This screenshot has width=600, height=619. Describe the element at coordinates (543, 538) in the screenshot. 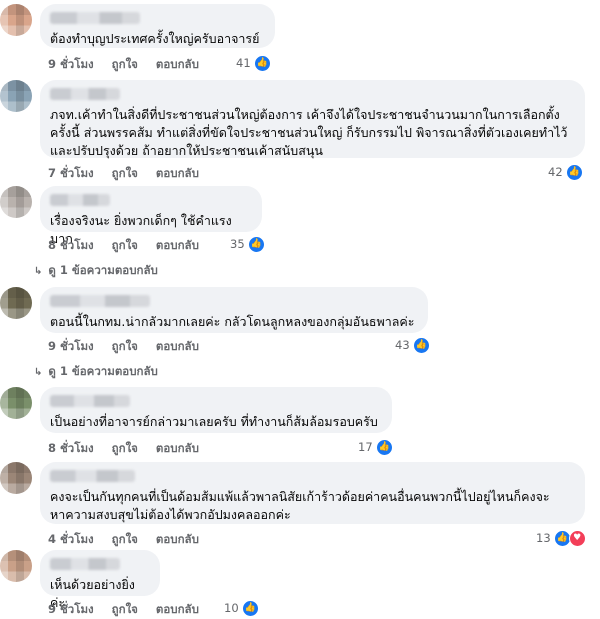

I see `reaction-count: 13` at that location.